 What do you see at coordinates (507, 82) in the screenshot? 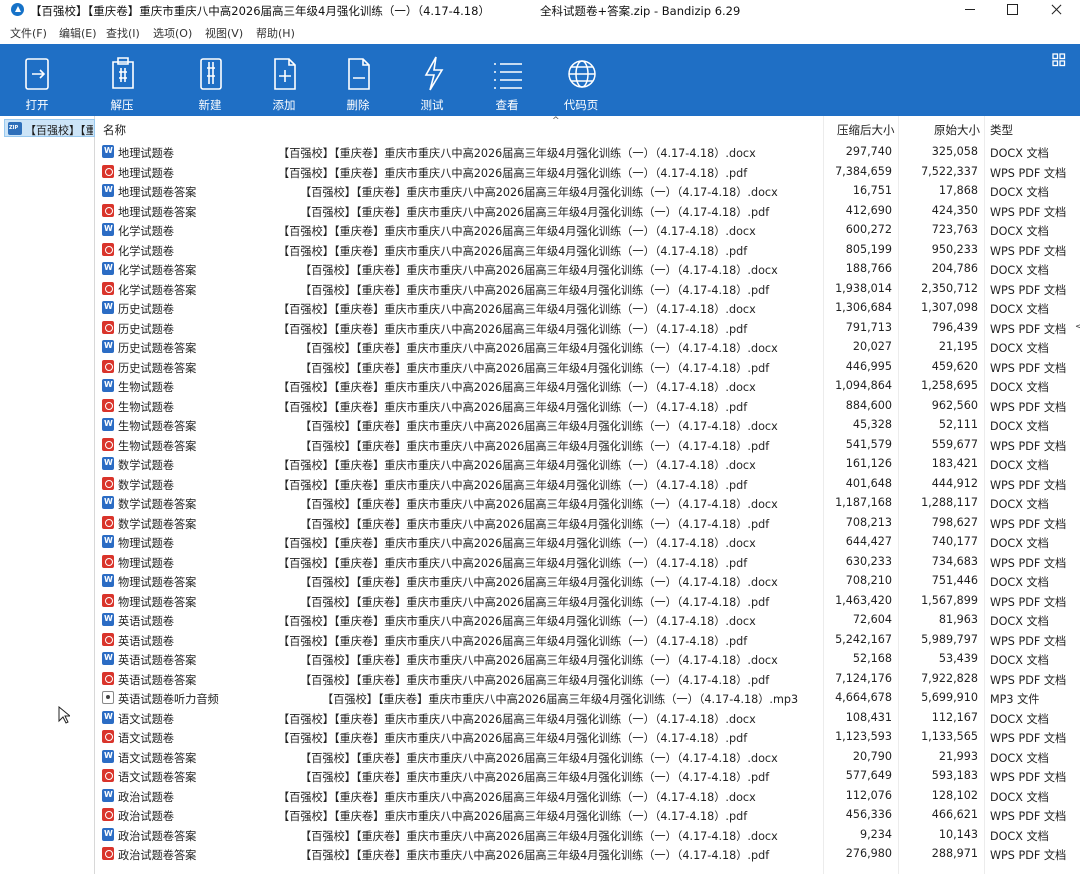
I see `view-button: 查看` at bounding box center [507, 82].